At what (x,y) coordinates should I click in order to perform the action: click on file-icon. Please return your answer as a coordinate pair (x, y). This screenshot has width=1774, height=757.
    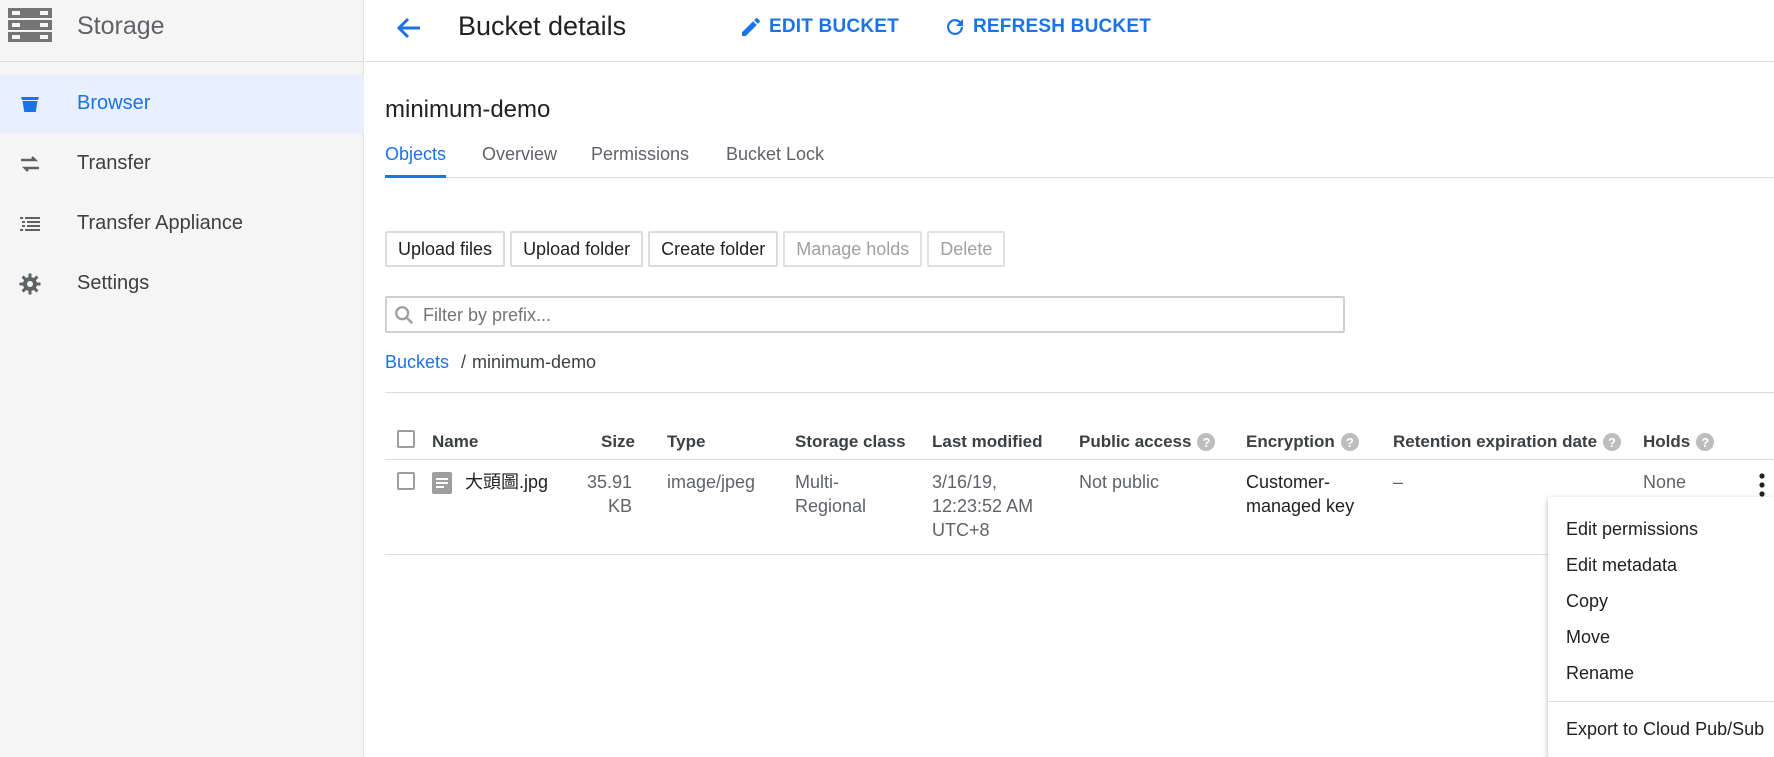
    Looking at the image, I should click on (442, 483).